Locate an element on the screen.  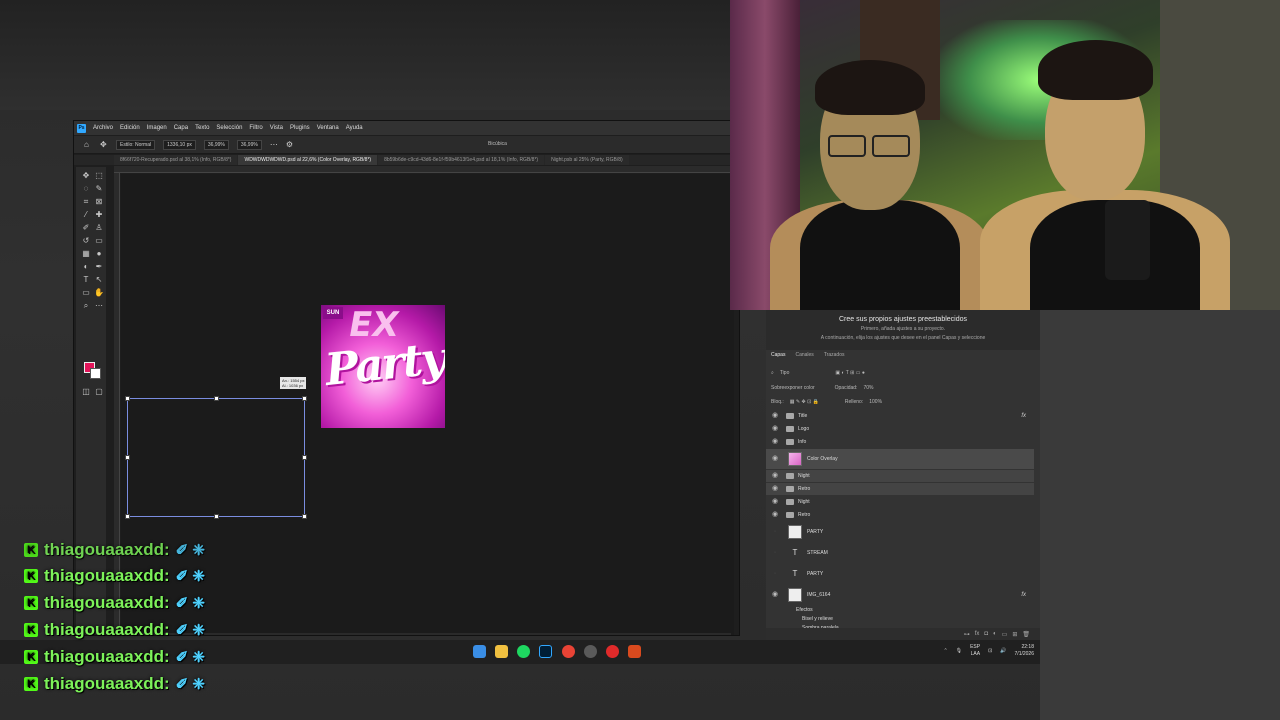
layer-row: · PARTY is located at coordinates (900, 532).